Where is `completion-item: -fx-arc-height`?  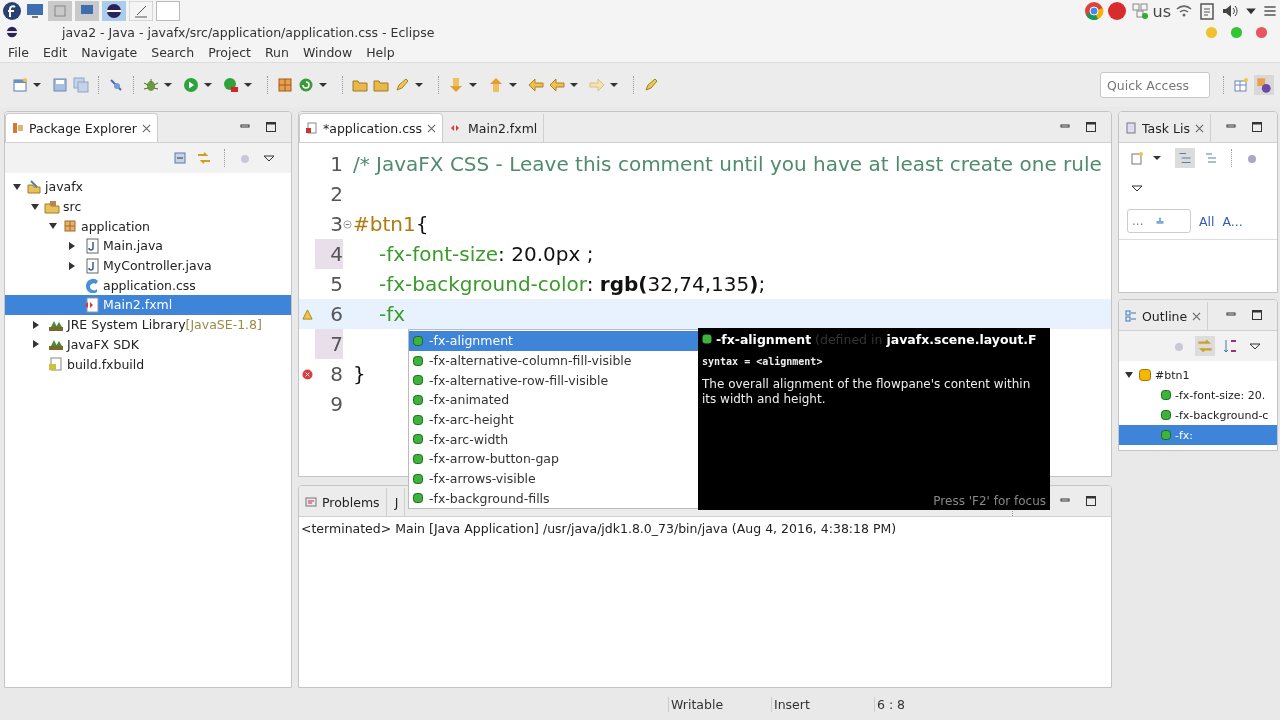 completion-item: -fx-arc-height is located at coordinates (554, 419).